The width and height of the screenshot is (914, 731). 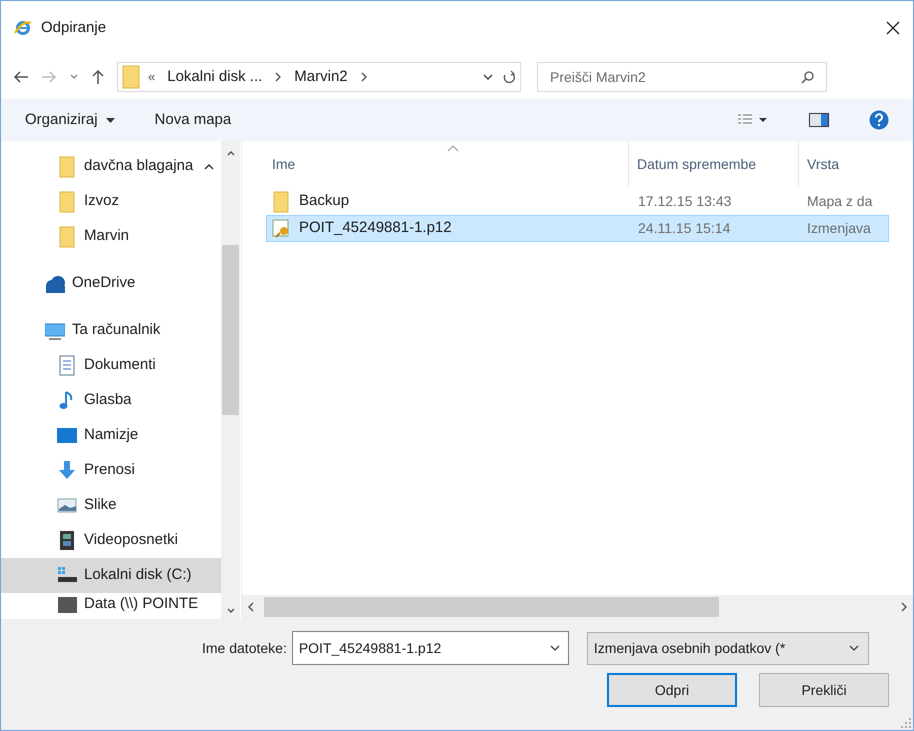 I want to click on collapse-caret-icon, so click(x=209, y=166).